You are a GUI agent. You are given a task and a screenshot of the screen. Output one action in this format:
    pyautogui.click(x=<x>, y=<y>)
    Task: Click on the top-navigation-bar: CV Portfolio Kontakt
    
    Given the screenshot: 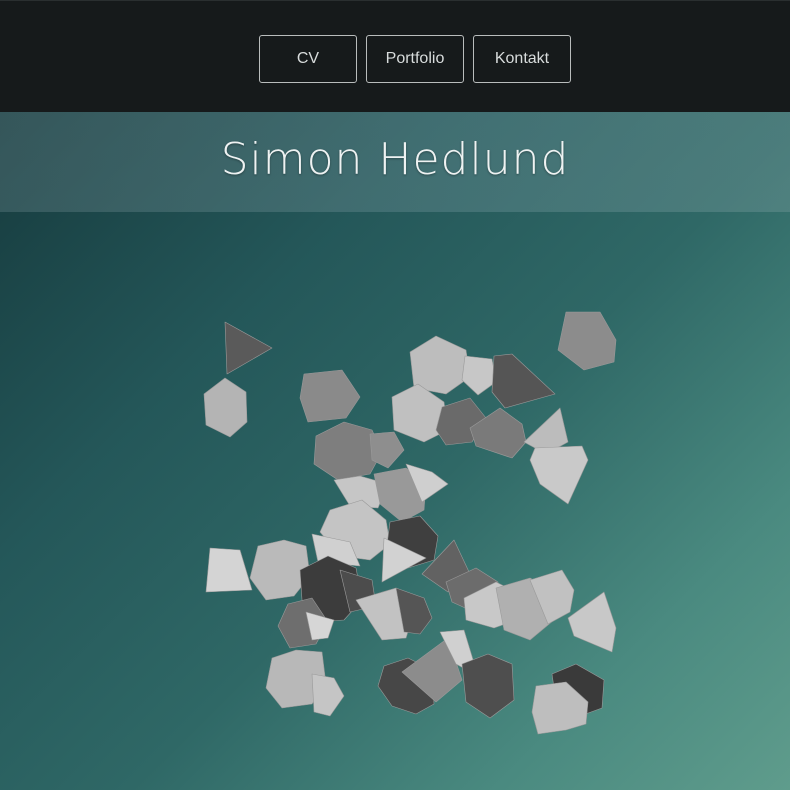 What is the action you would take?
    pyautogui.click(x=395, y=56)
    